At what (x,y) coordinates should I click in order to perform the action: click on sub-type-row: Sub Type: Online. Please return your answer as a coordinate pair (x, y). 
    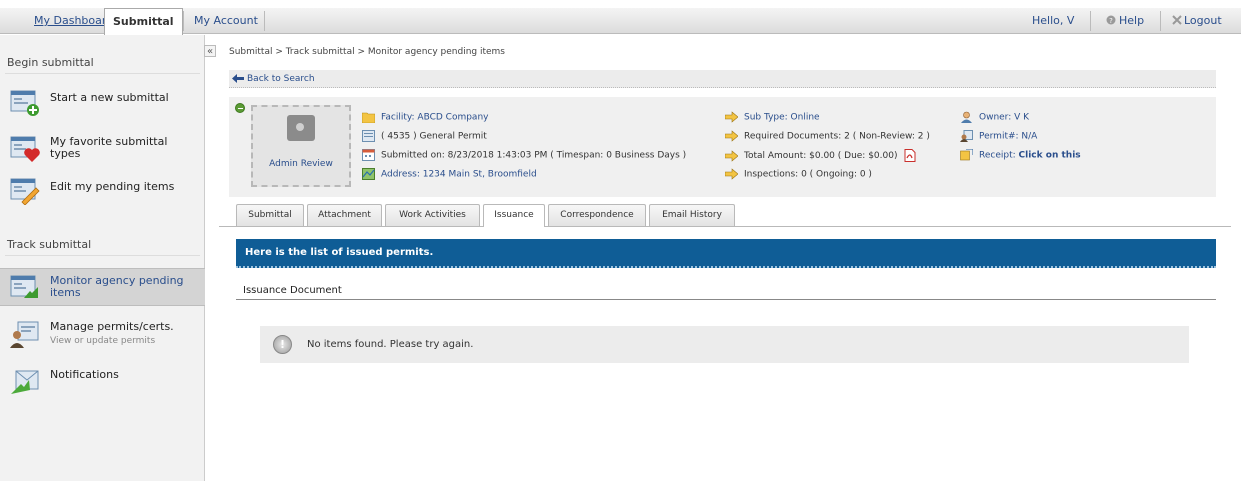
    Looking at the image, I should click on (772, 117).